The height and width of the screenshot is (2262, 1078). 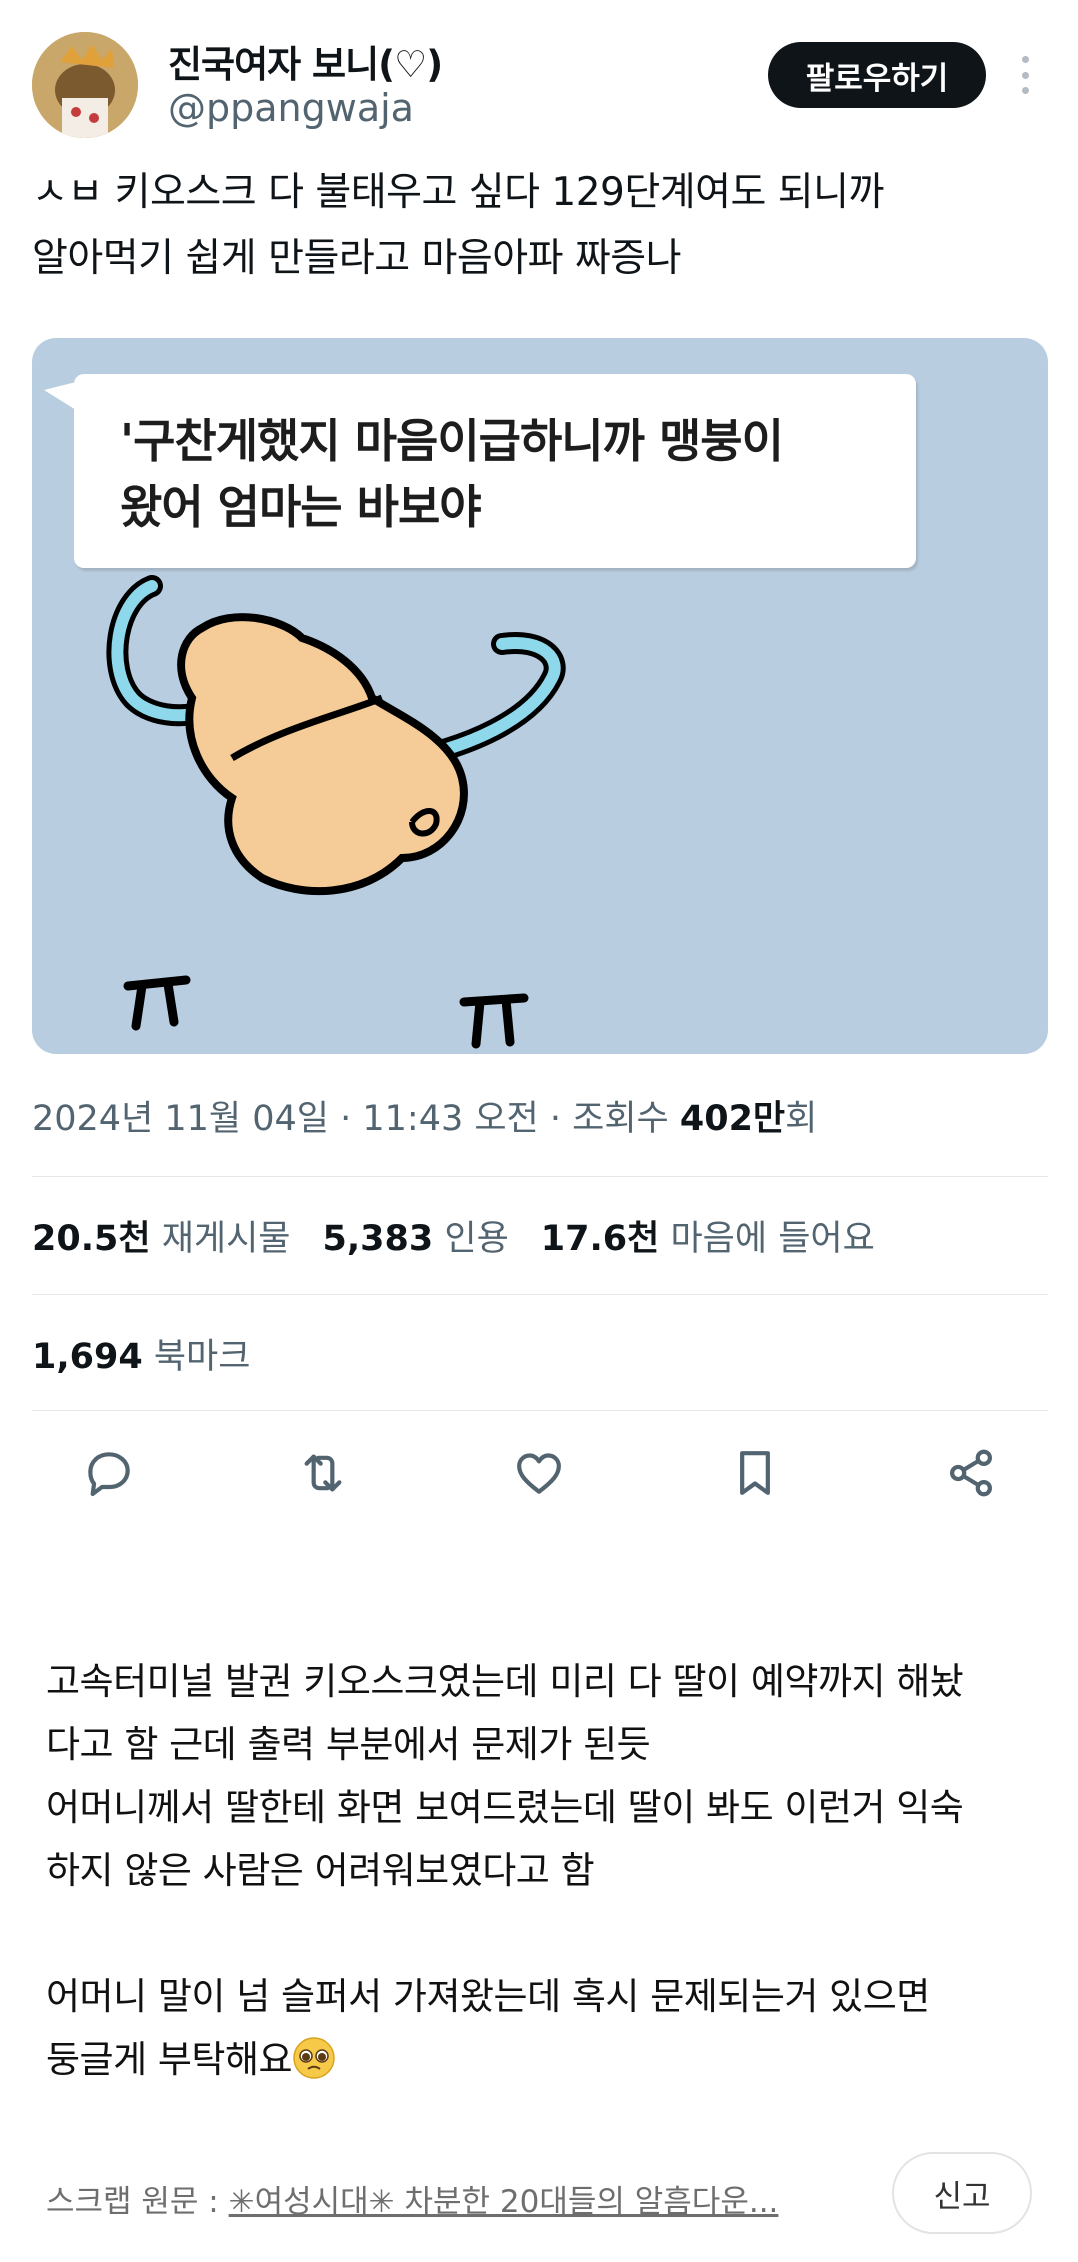 I want to click on bookmark-icon, so click(x=755, y=1473).